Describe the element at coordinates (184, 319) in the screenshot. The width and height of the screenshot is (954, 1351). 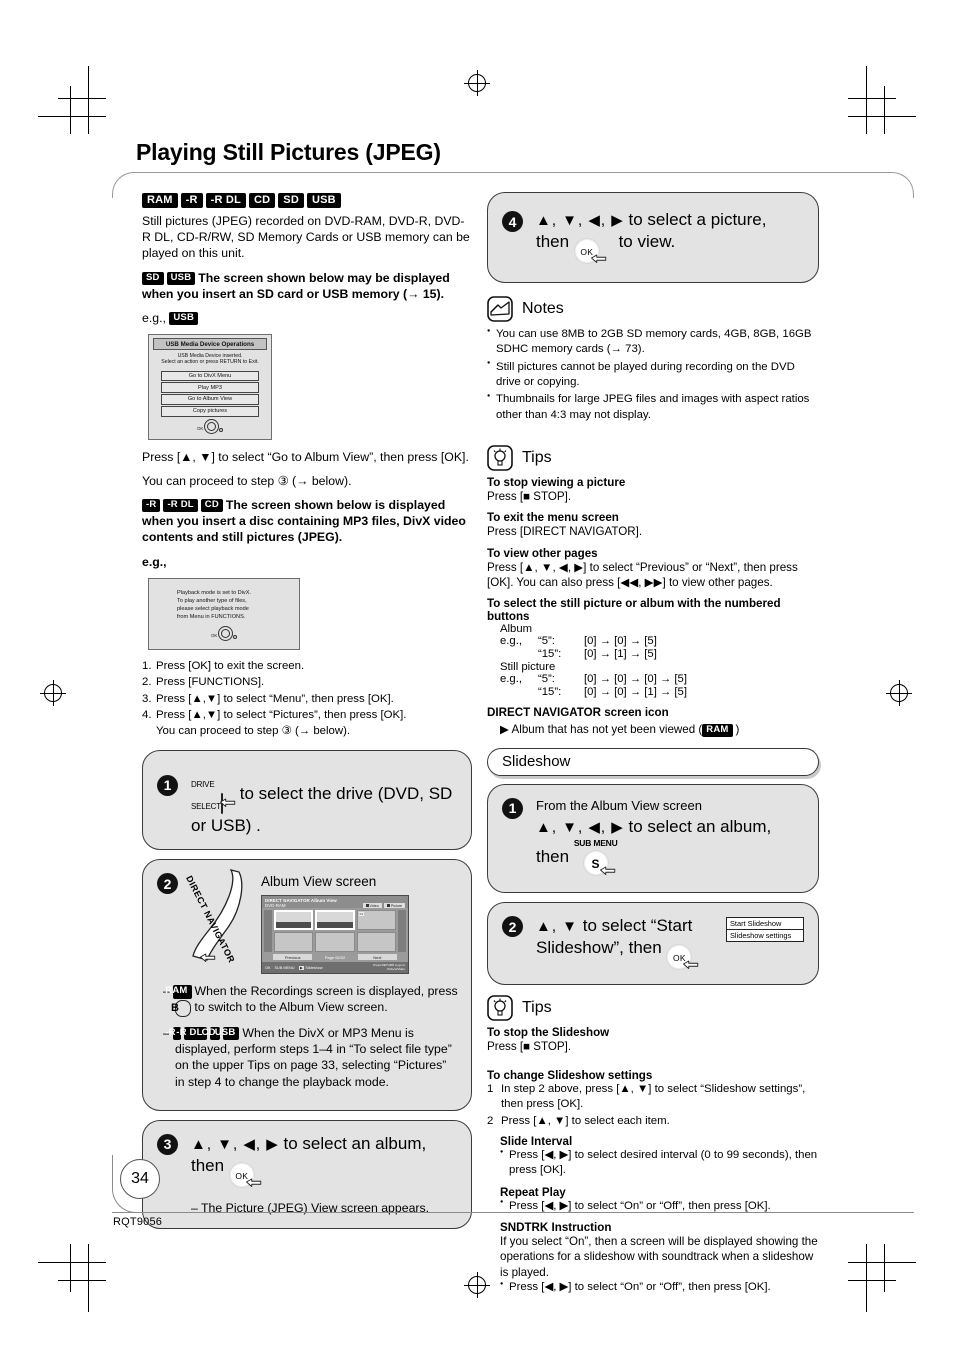
I see `badge-usb-eg: USB` at that location.